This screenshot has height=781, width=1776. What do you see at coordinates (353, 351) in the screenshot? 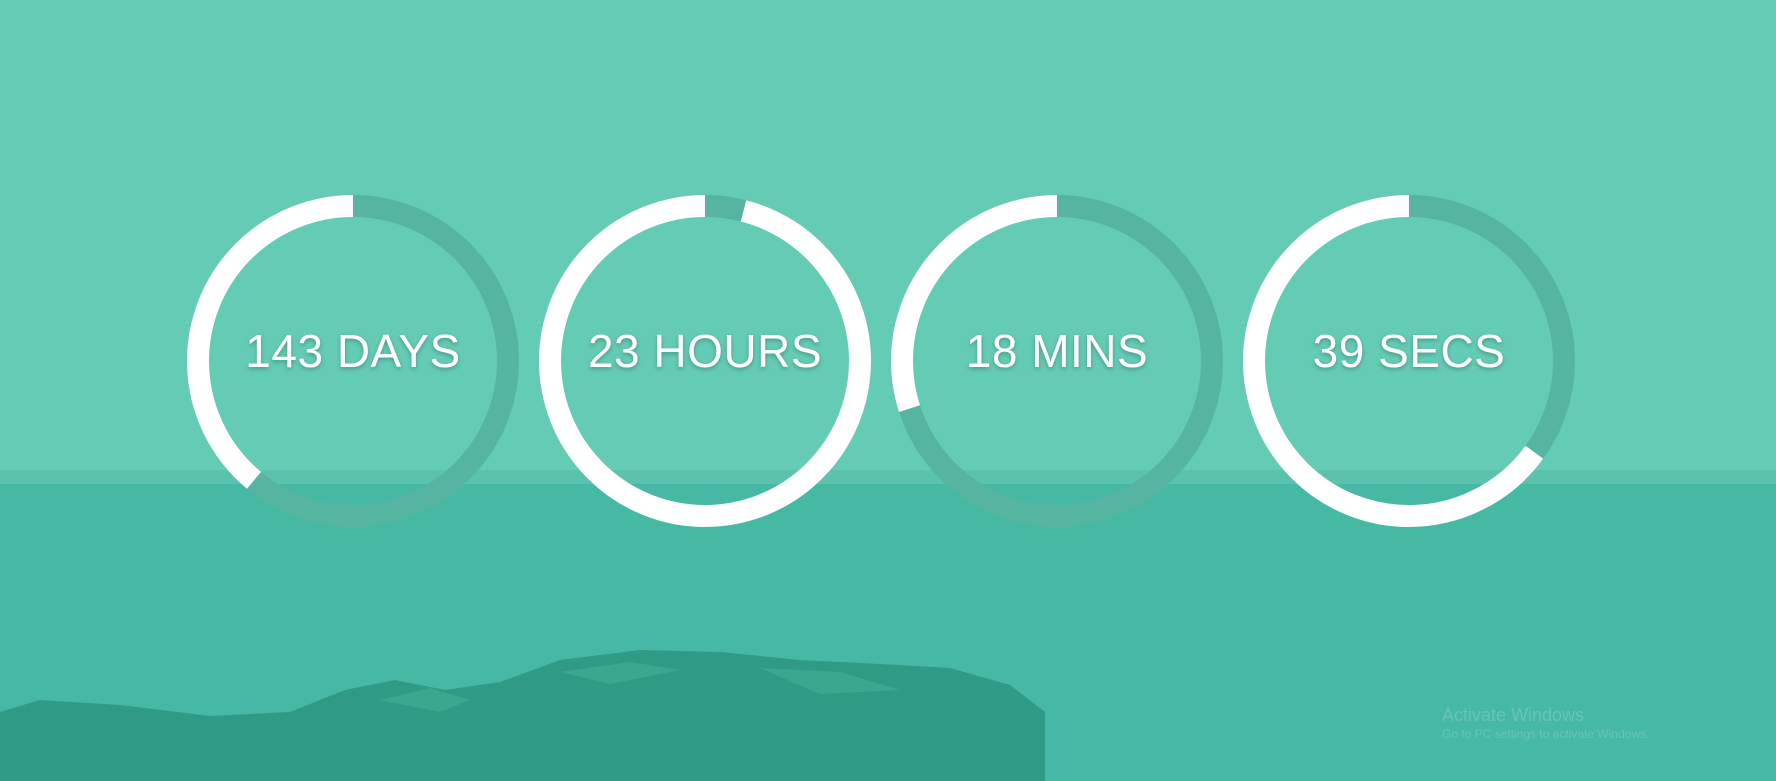
I see `days-label: 143 DAYS` at bounding box center [353, 351].